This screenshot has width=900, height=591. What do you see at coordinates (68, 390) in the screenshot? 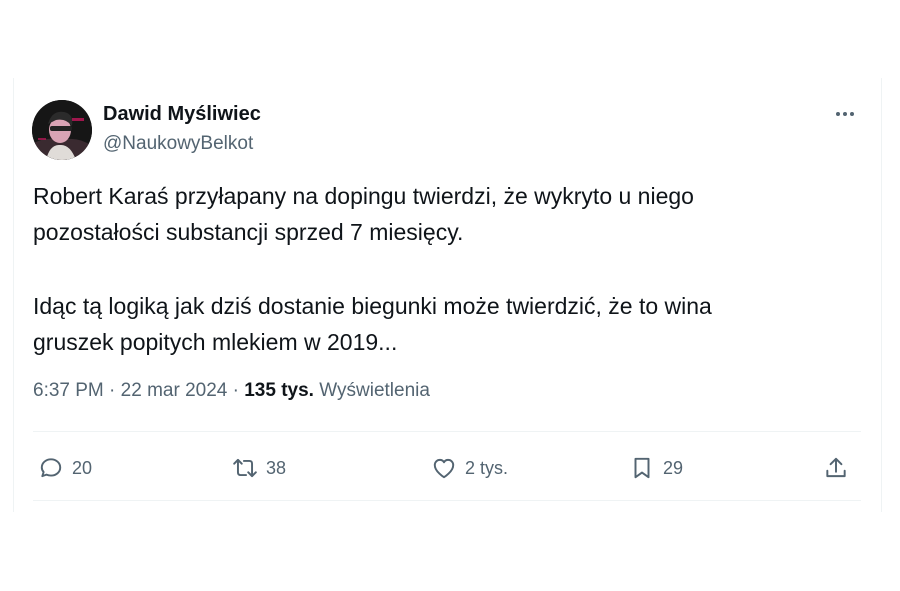
I see `tweet-time: 6:37 PM` at bounding box center [68, 390].